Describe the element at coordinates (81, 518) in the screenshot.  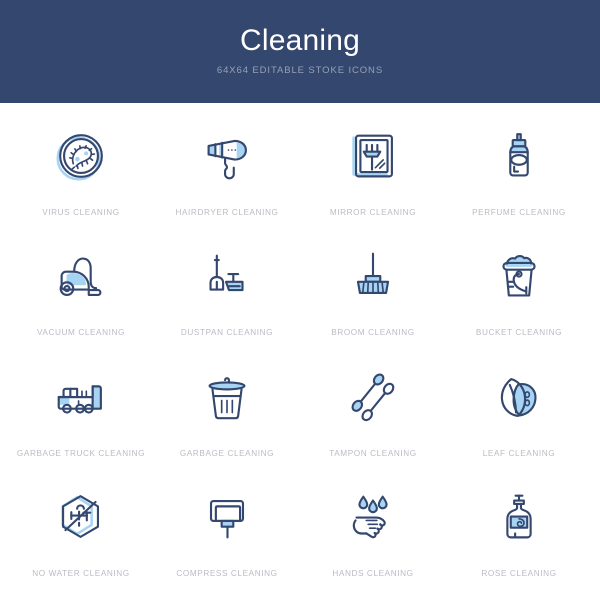
I see `no-water-icon` at that location.